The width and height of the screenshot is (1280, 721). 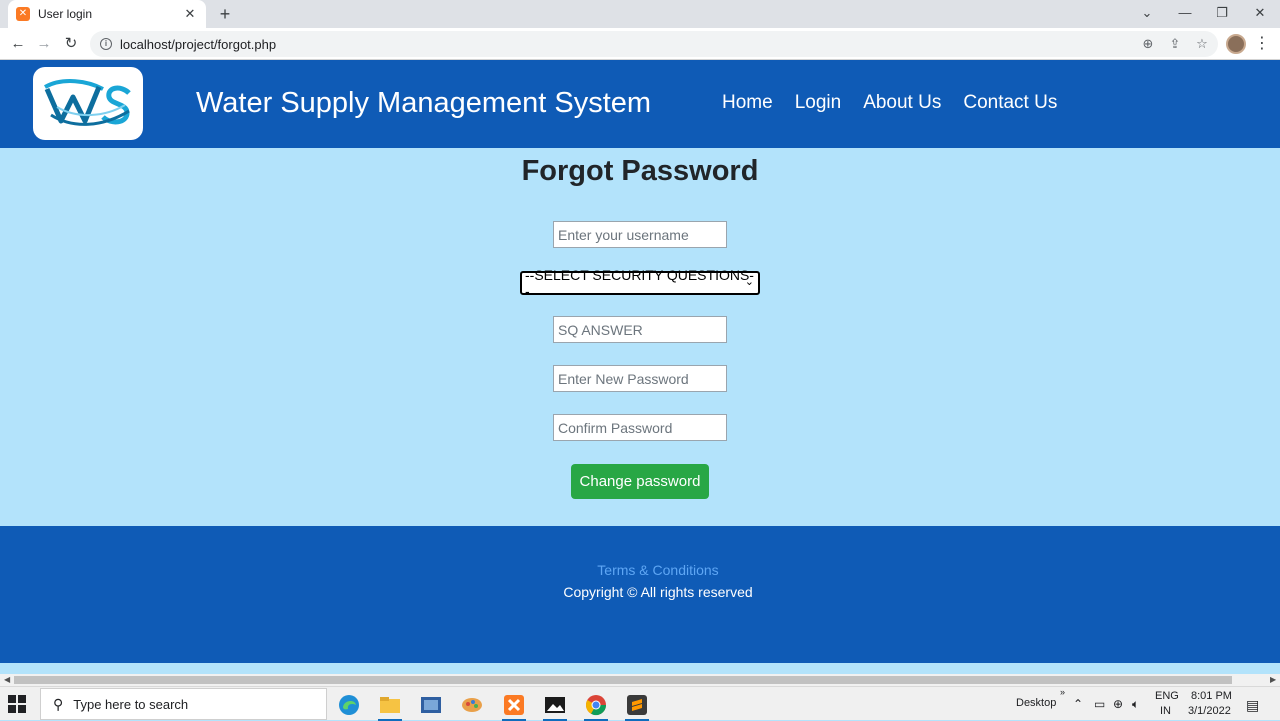 I want to click on photo-viewer-icon, so click(x=555, y=705).